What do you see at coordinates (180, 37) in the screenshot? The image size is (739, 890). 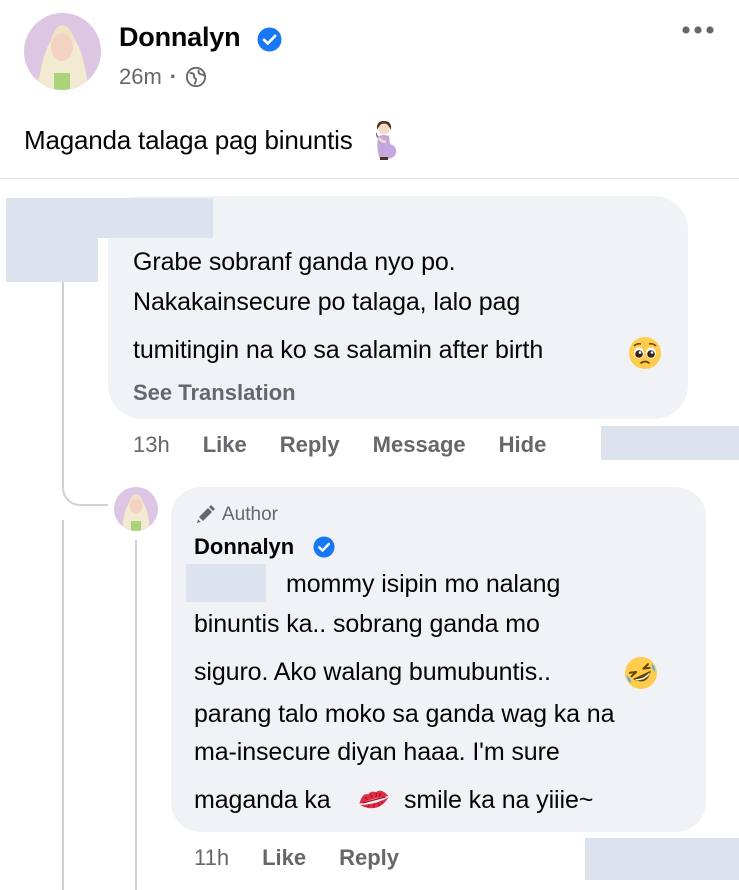 I see `post-author-name: Donnalyn` at bounding box center [180, 37].